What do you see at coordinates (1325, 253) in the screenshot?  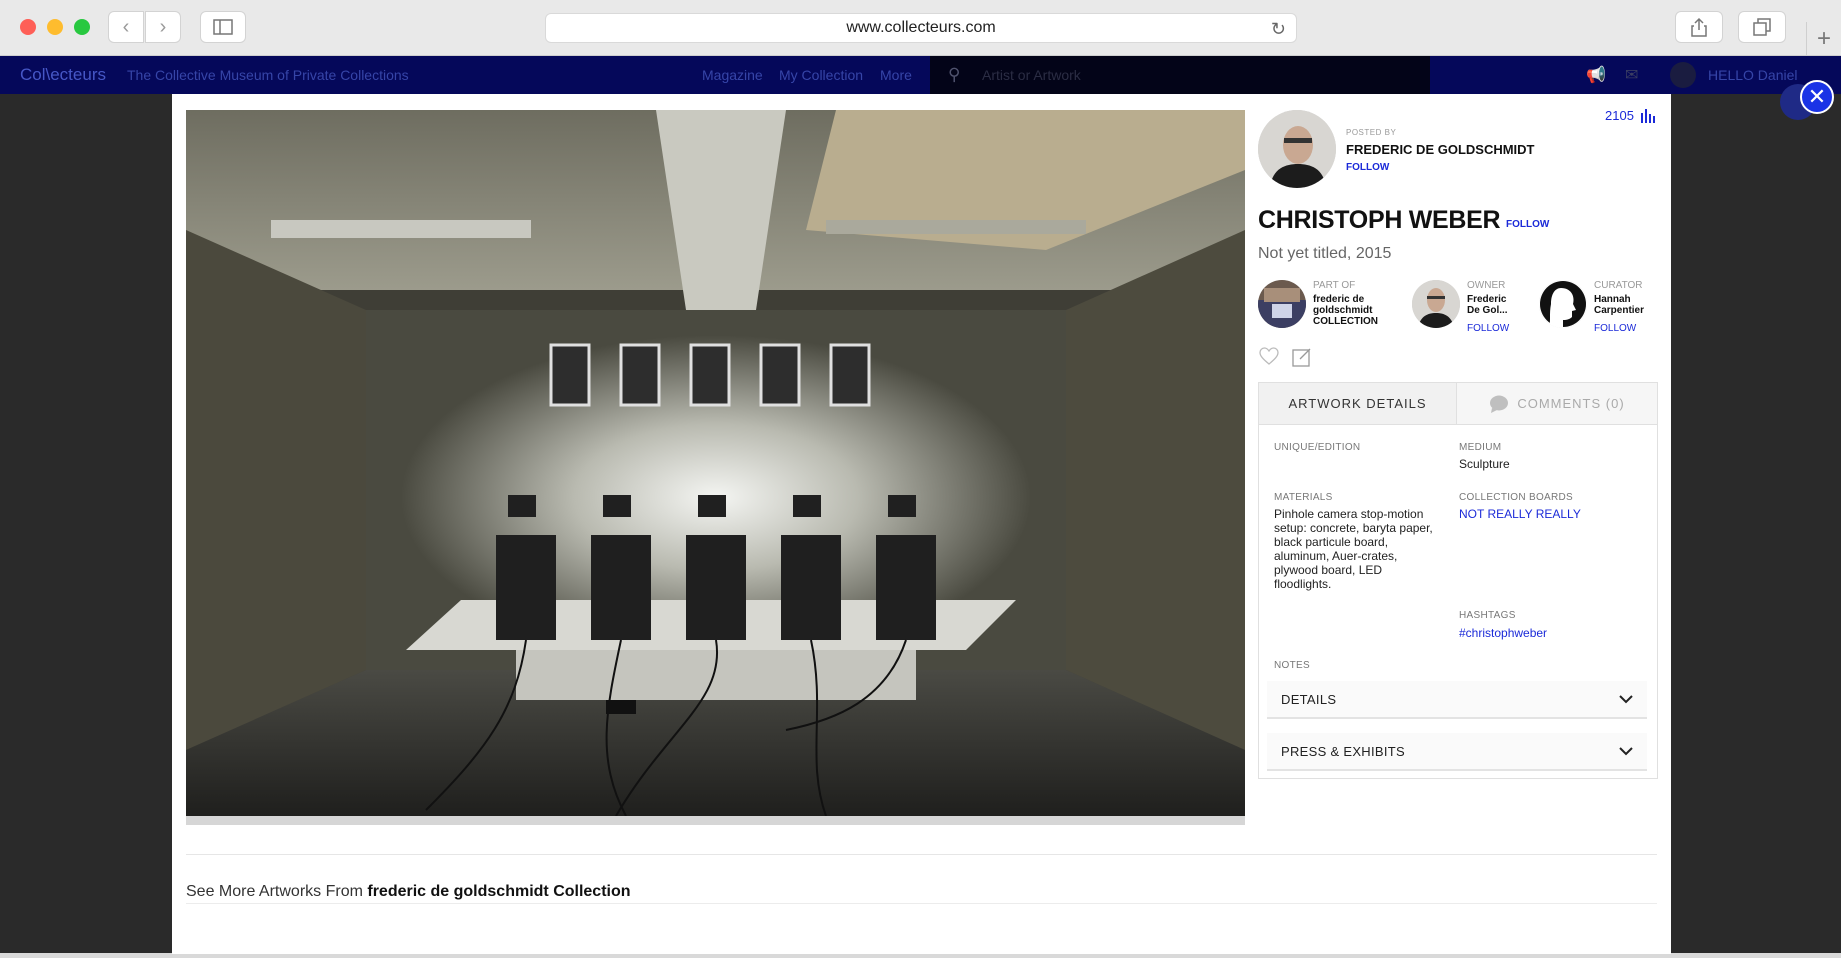 I see `artwork-title: Not yet titled, 2015` at bounding box center [1325, 253].